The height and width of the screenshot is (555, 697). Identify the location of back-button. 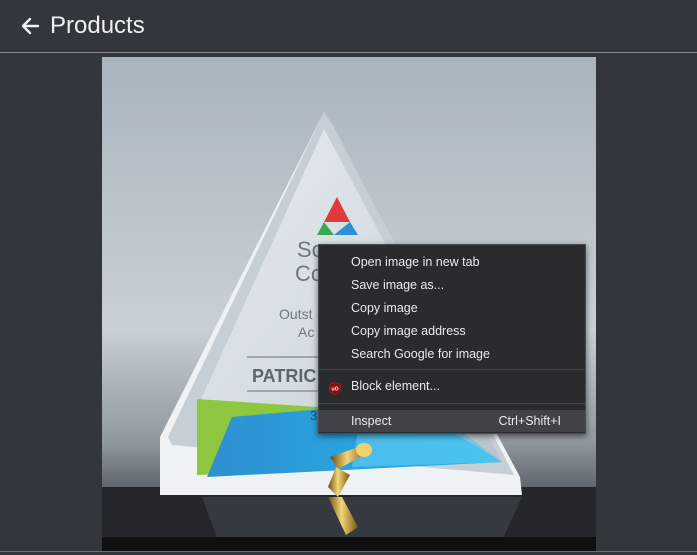
(31, 26).